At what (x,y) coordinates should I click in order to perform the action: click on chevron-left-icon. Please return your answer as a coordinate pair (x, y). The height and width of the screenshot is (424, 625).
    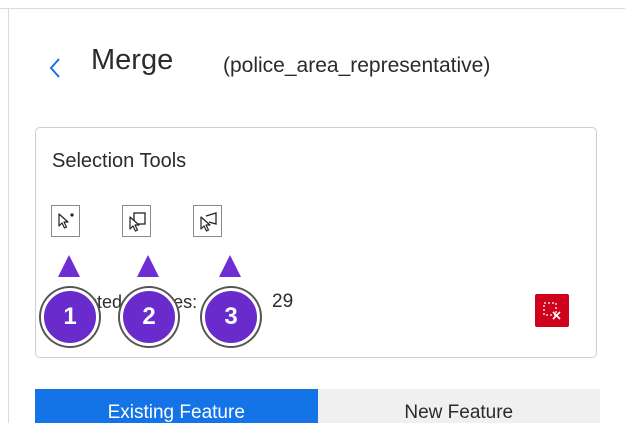
    Looking at the image, I should click on (54, 68).